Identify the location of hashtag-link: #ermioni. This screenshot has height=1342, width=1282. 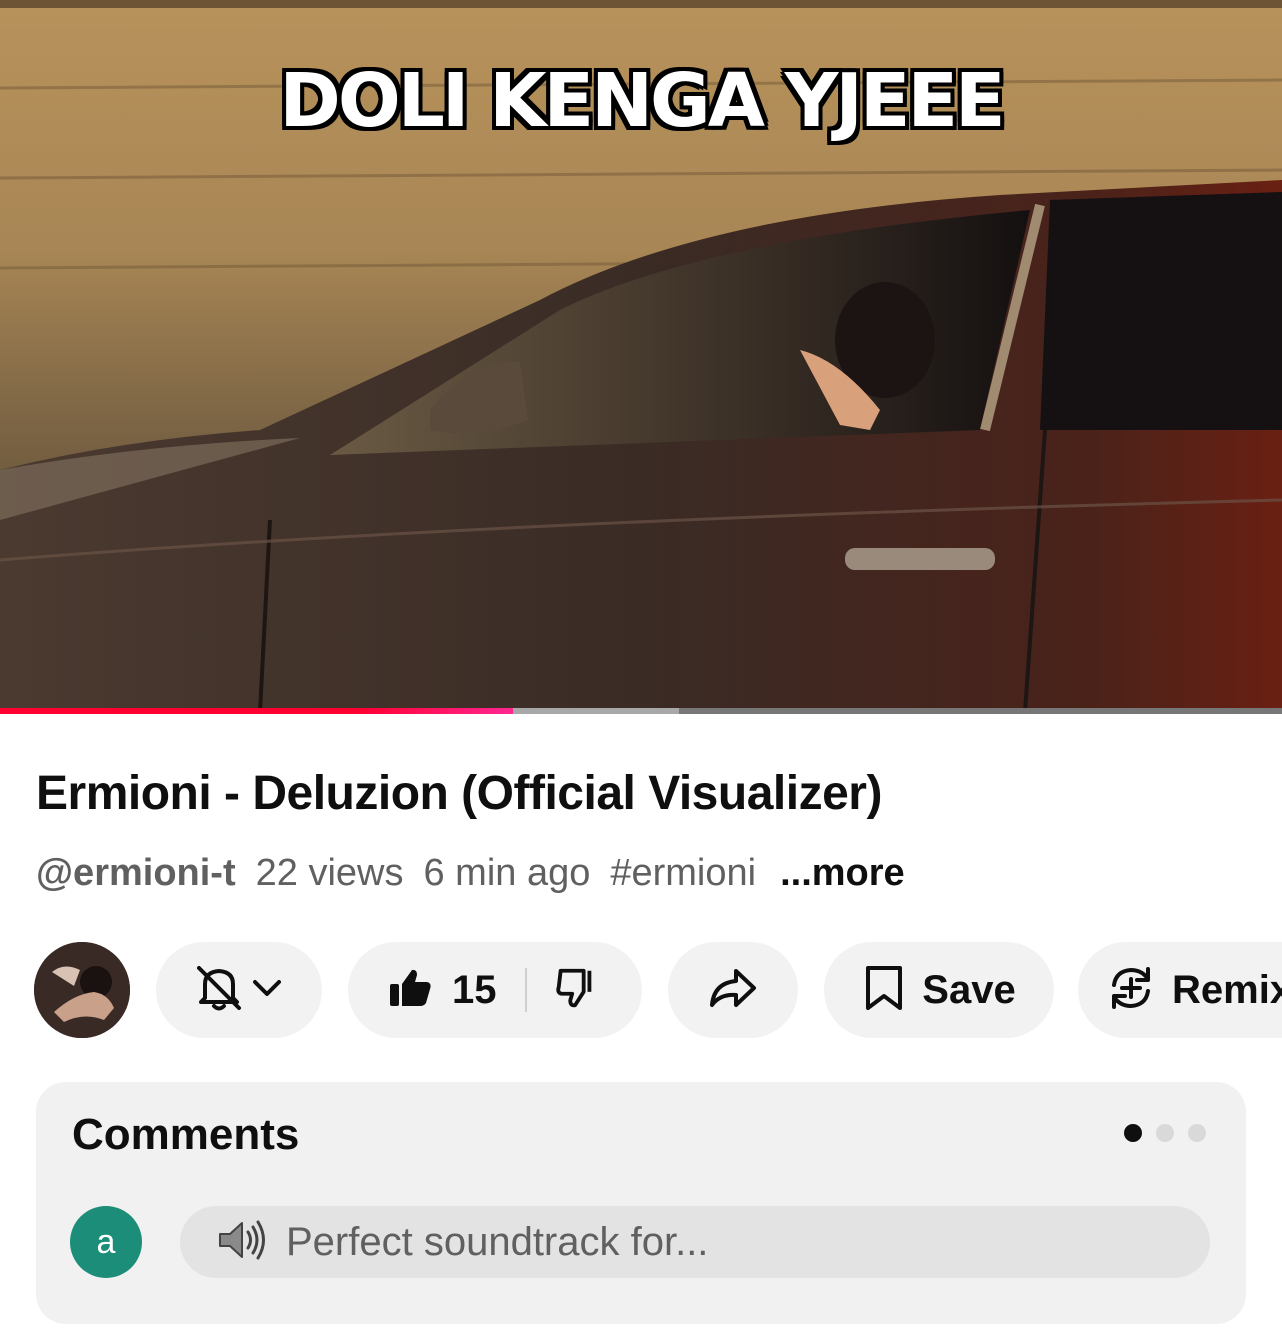
(683, 873).